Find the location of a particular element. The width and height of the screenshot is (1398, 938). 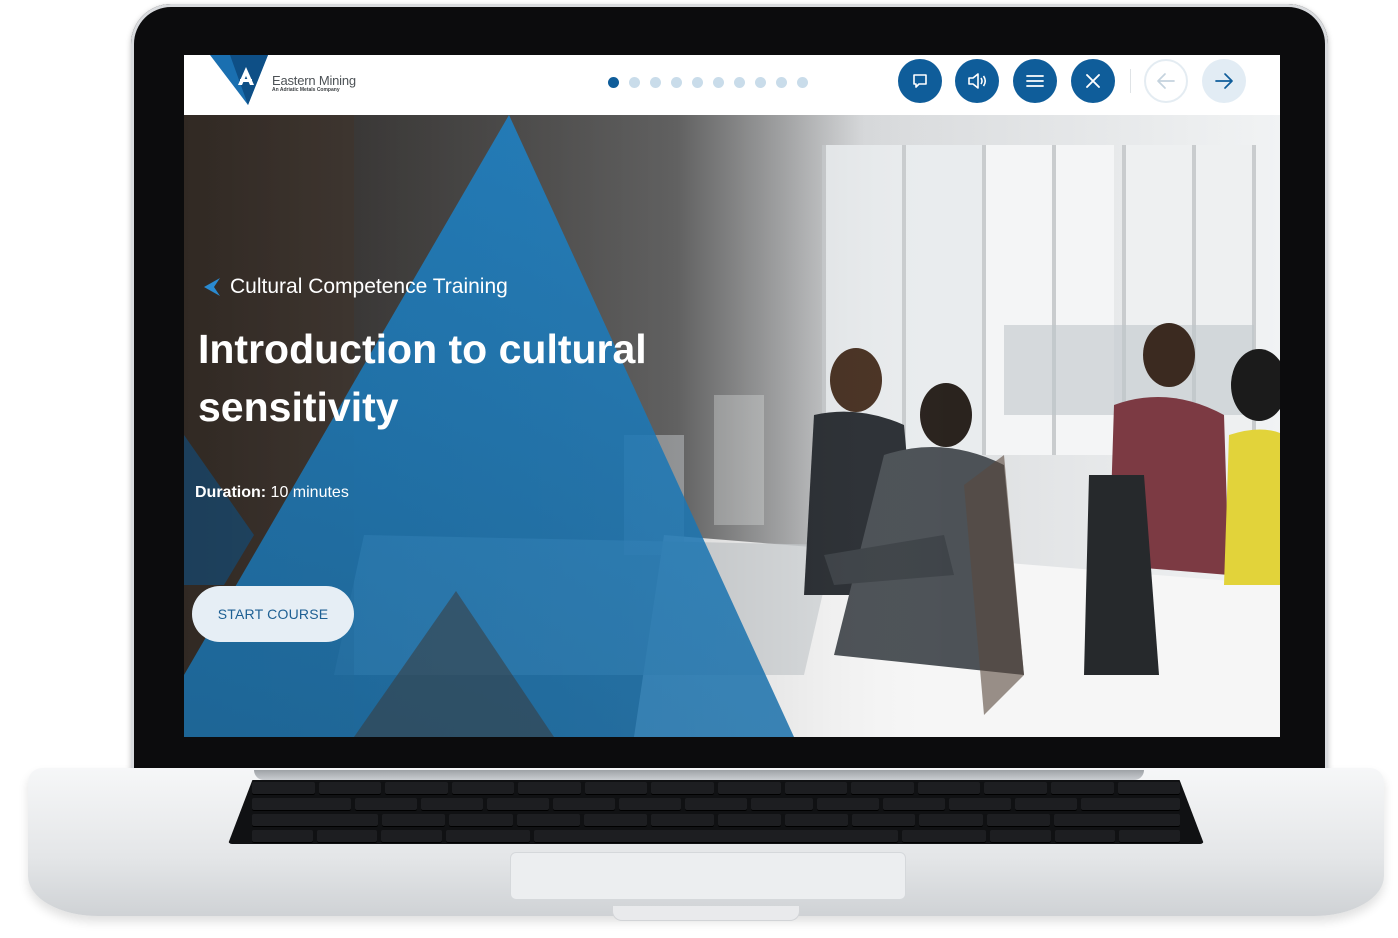

next-slide-button is located at coordinates (1224, 81).